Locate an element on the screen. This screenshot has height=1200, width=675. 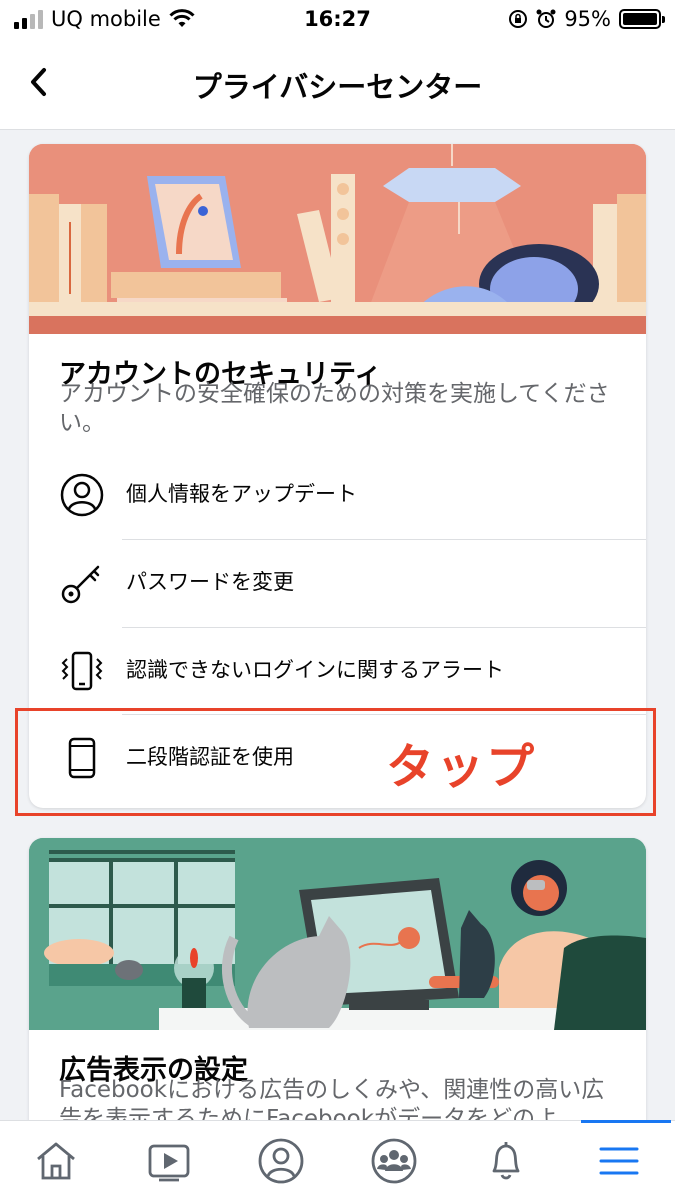
status-right: 95% is located at coordinates (586, 19).